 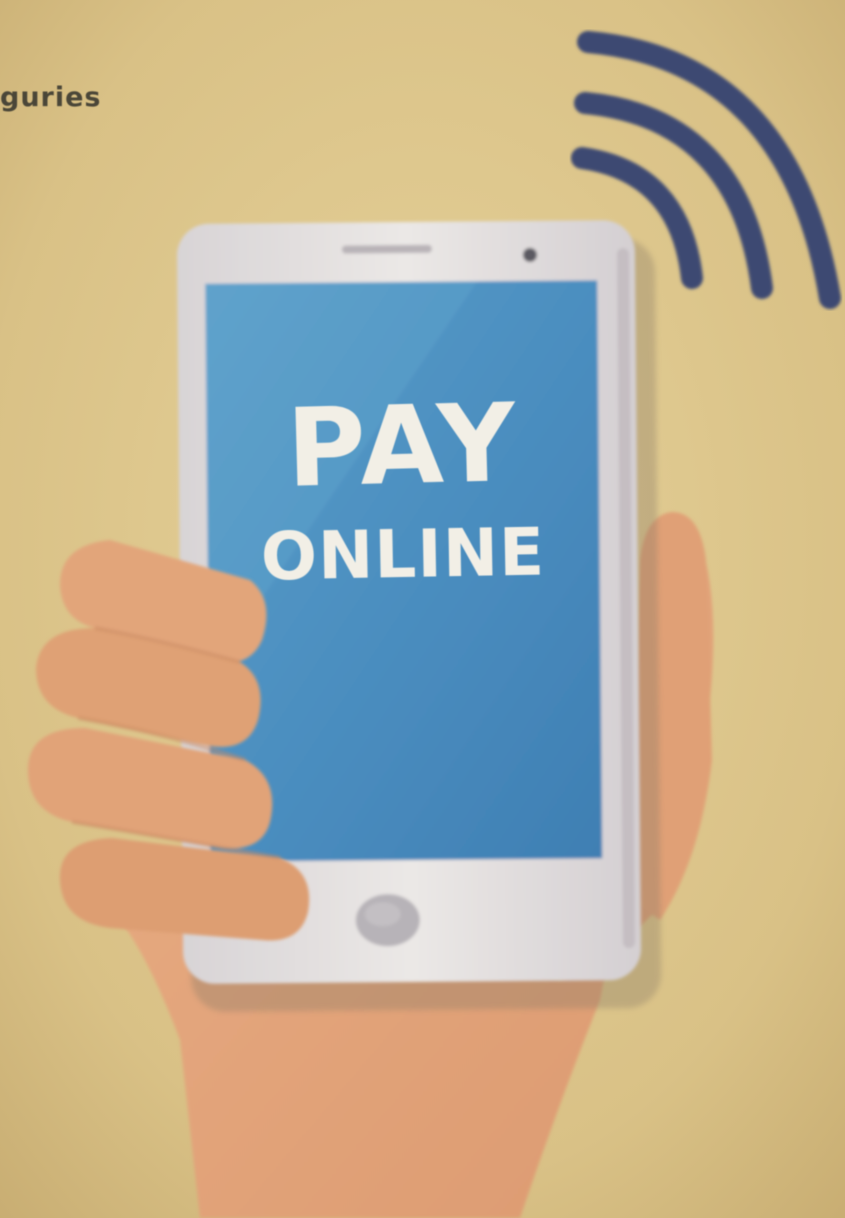 I want to click on front-camera, so click(x=529, y=254).